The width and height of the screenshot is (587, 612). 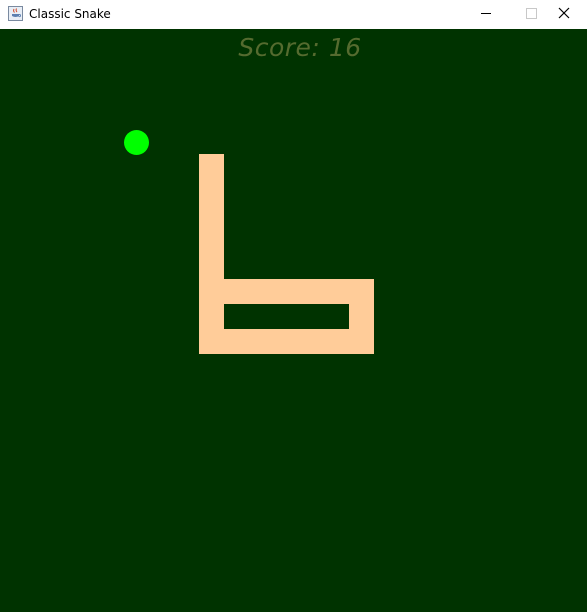 What do you see at coordinates (564, 13) in the screenshot?
I see `close-icon` at bounding box center [564, 13].